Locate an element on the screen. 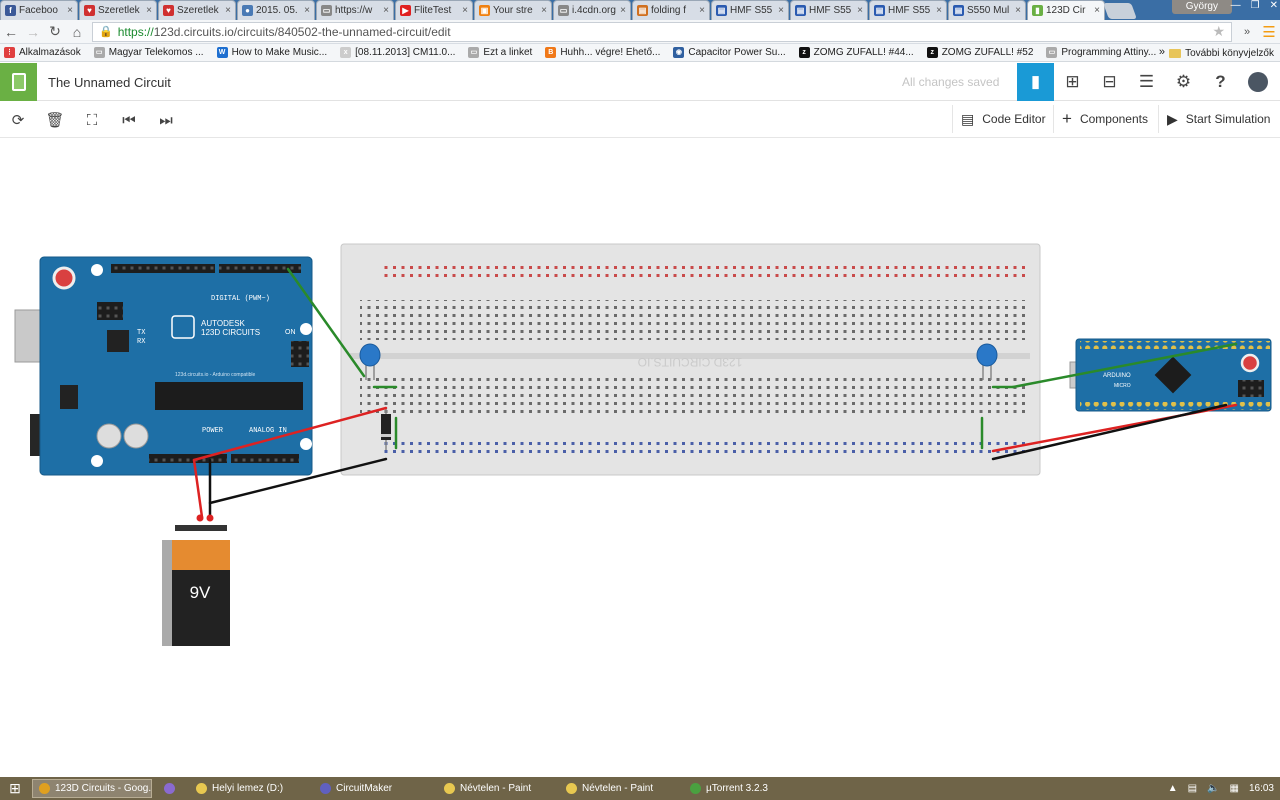 This screenshot has height=800, width=1280. settings-gear-icon: ⚙ is located at coordinates (1183, 82).